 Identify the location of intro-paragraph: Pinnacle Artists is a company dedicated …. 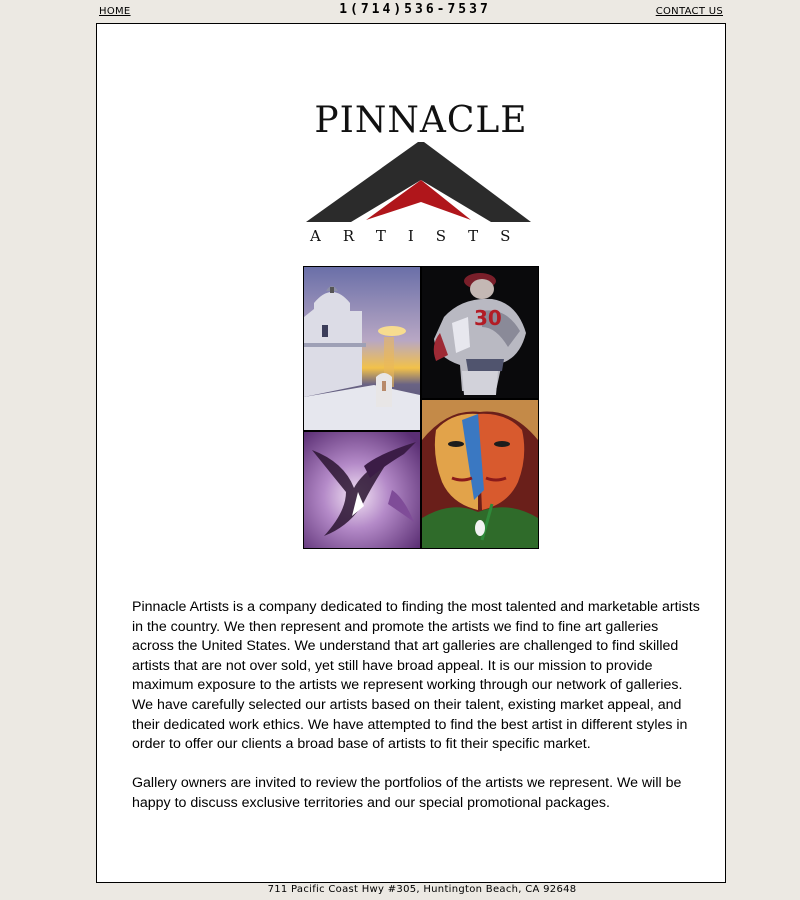
(416, 676).